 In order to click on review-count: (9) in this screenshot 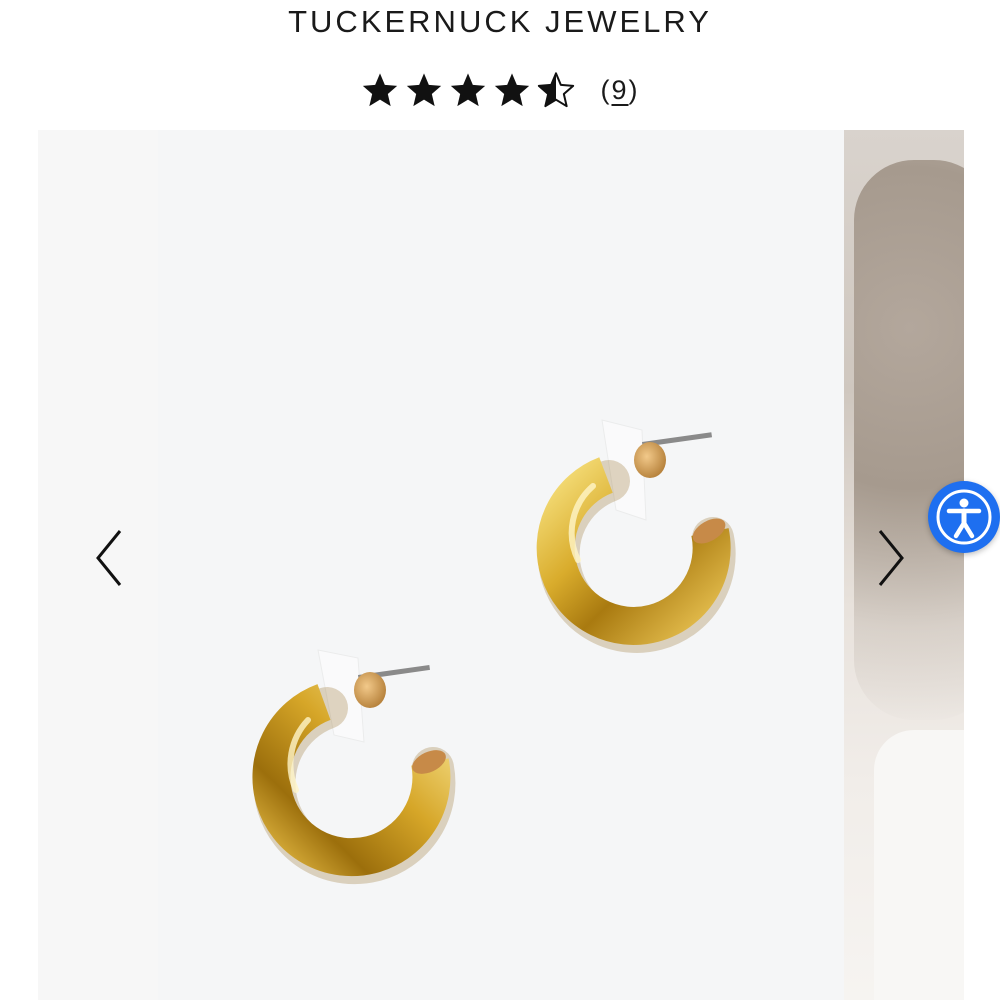, I will do `click(619, 90)`.